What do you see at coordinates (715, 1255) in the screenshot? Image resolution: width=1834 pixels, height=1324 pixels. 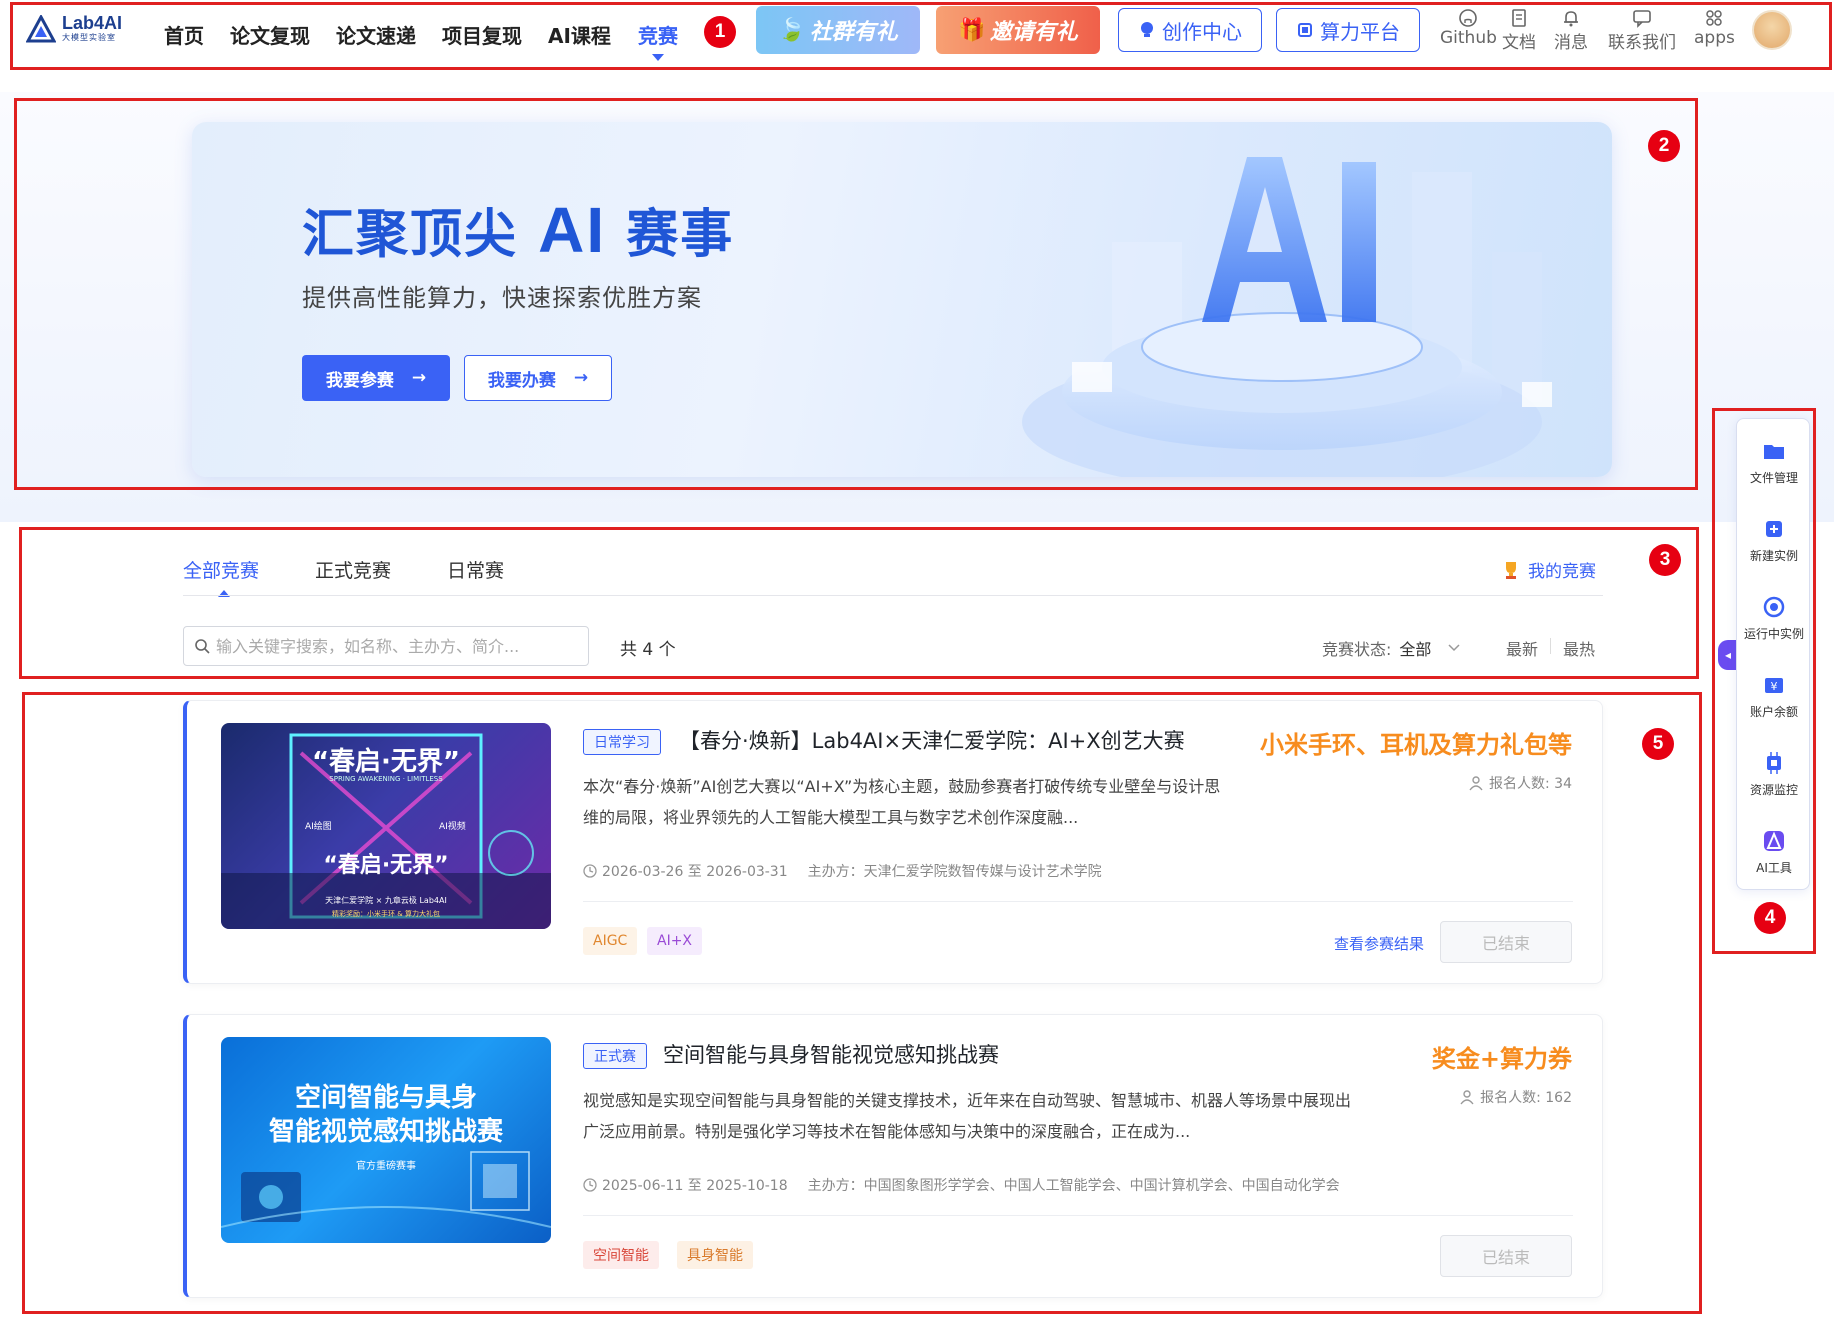 I see `topic-chip: 具身智能` at bounding box center [715, 1255].